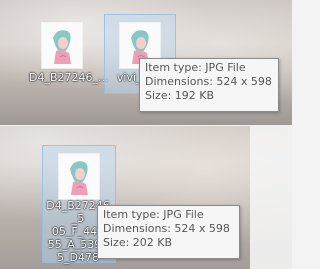  Describe the element at coordinates (138, 242) in the screenshot. I see `tooltip-size: Size: 202 KB` at that location.